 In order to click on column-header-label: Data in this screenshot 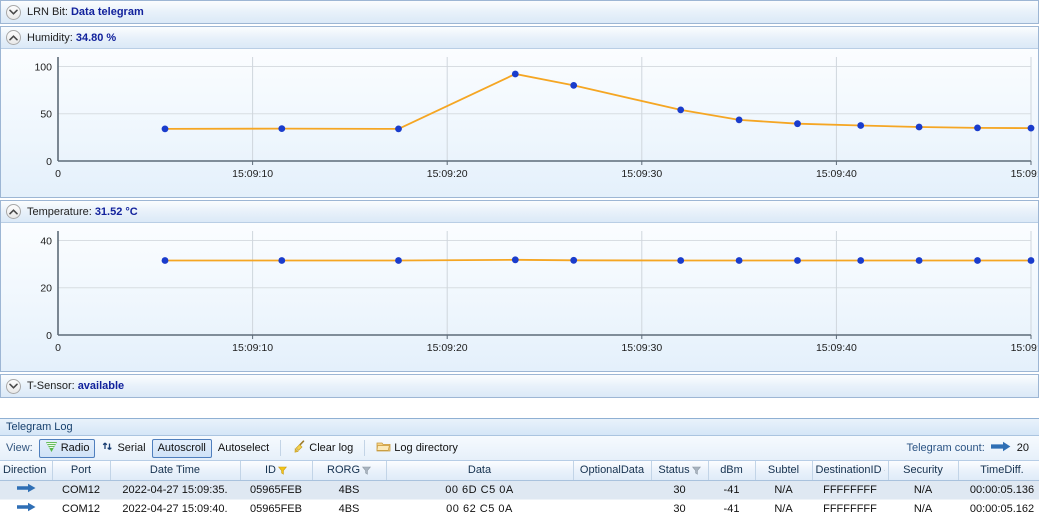, I will do `click(479, 470)`.